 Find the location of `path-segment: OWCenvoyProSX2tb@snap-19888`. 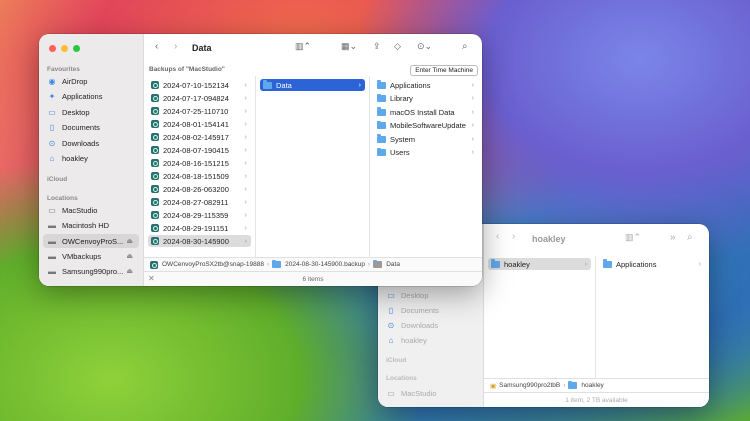

path-segment: OWCenvoyProSX2tb@snap-19888 is located at coordinates (213, 264).